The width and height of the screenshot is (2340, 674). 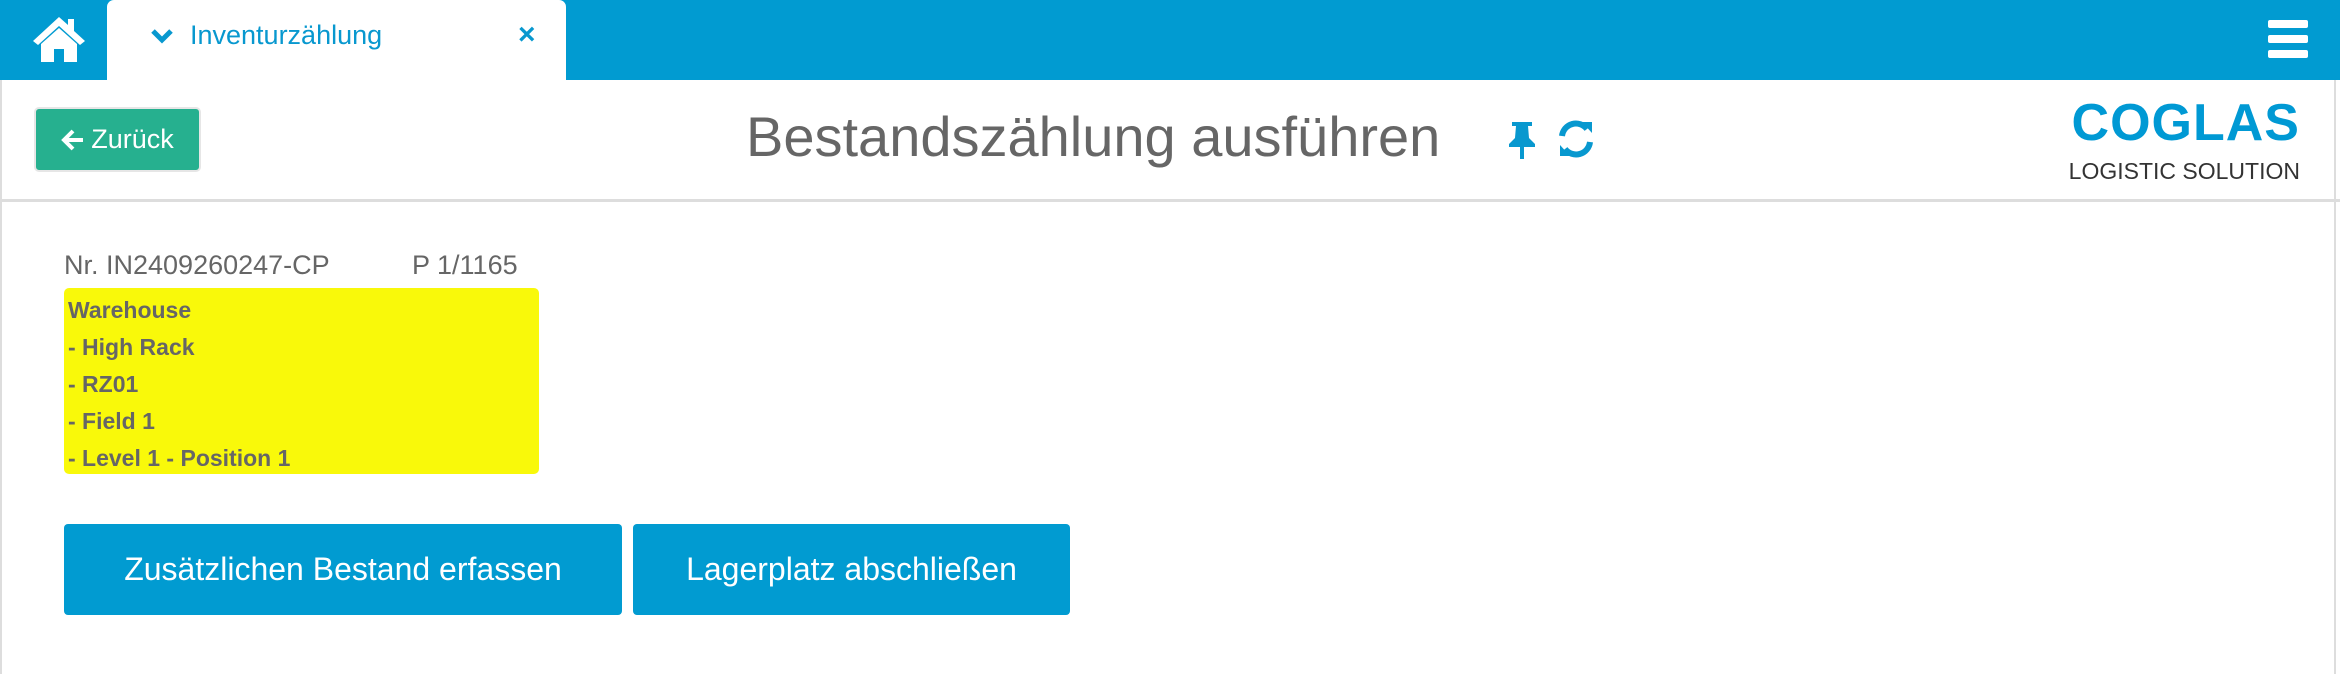 What do you see at coordinates (465, 265) in the screenshot?
I see `position-counter: P 1/1165` at bounding box center [465, 265].